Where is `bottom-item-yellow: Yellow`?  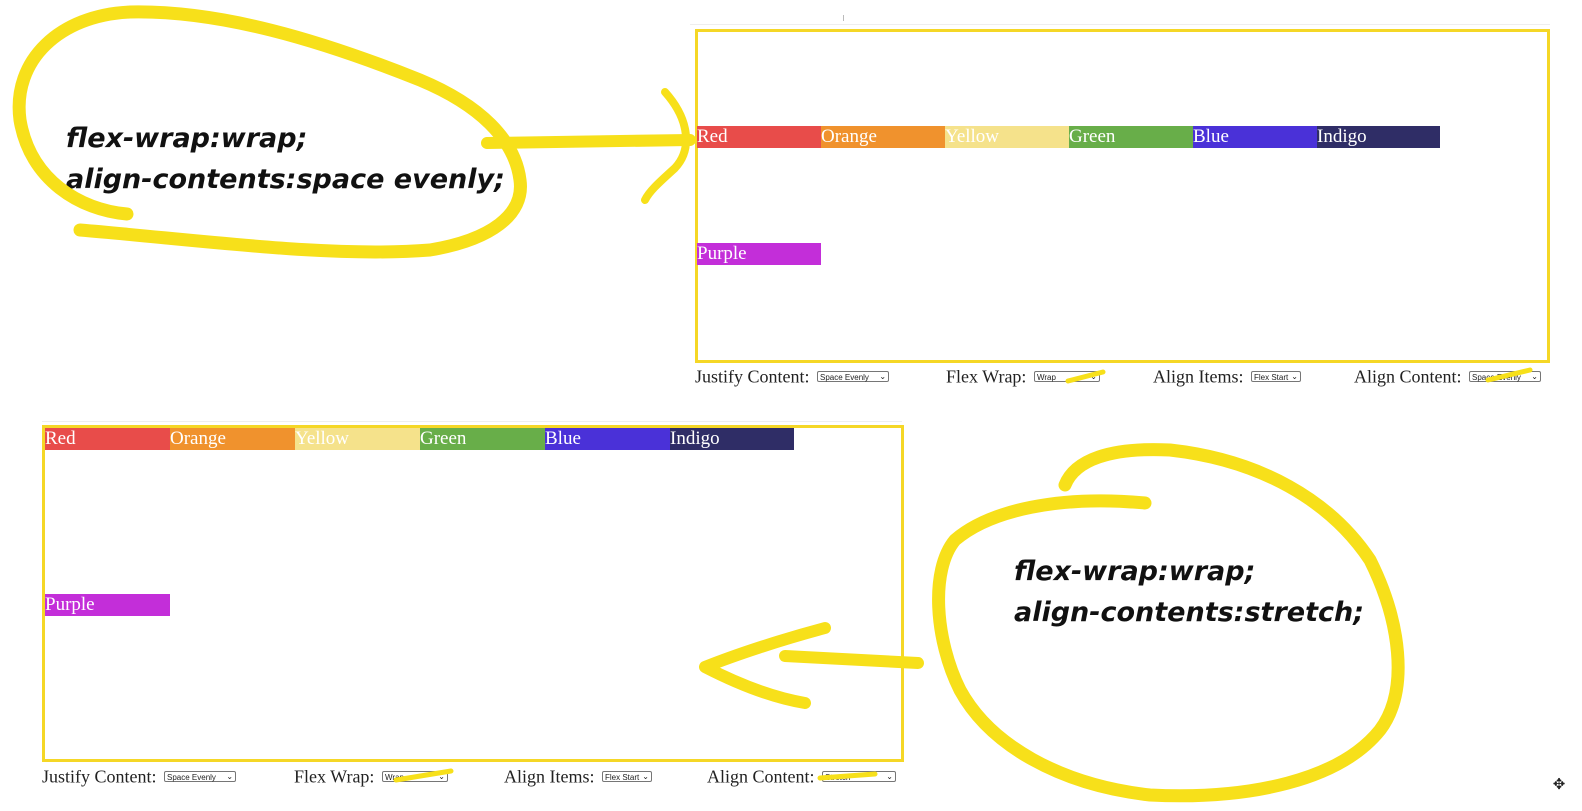 bottom-item-yellow: Yellow is located at coordinates (357, 439).